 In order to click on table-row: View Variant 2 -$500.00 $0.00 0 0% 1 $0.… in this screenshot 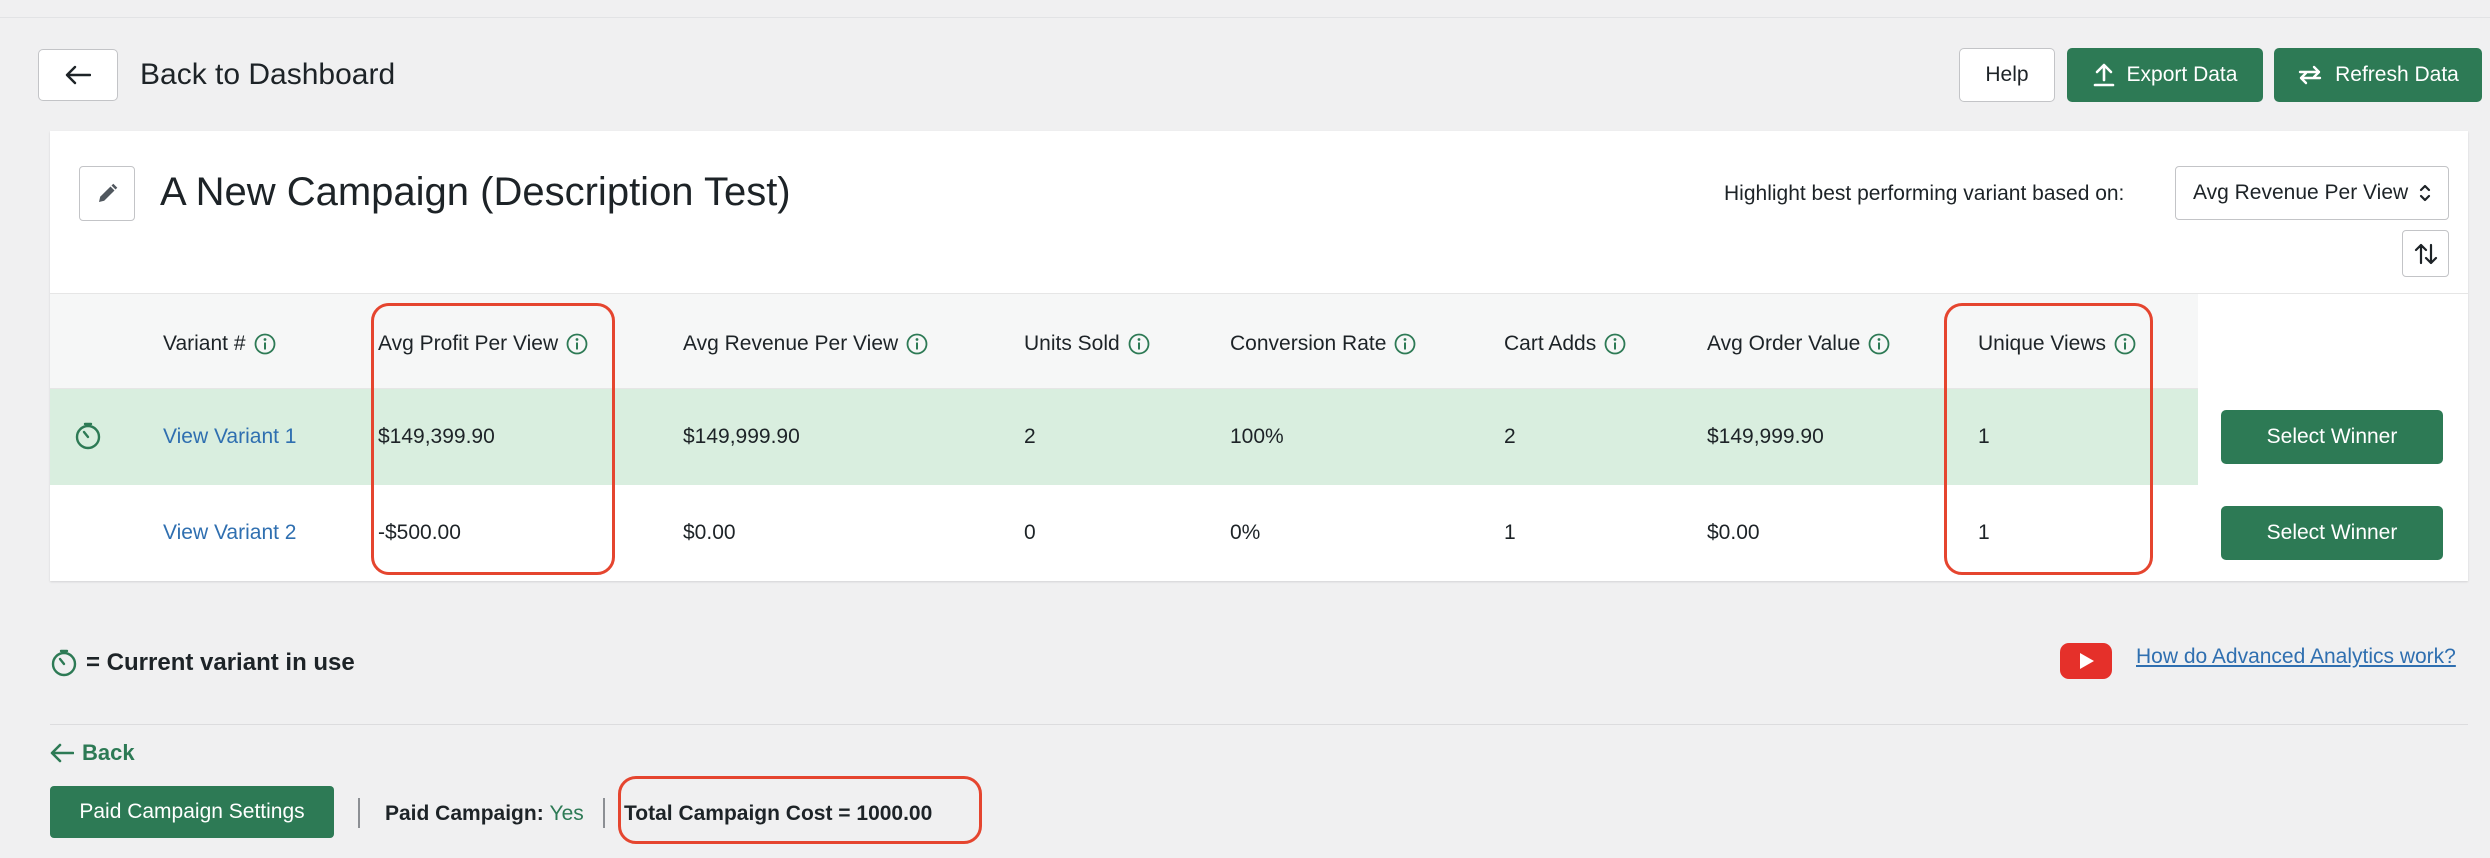, I will do `click(1259, 533)`.